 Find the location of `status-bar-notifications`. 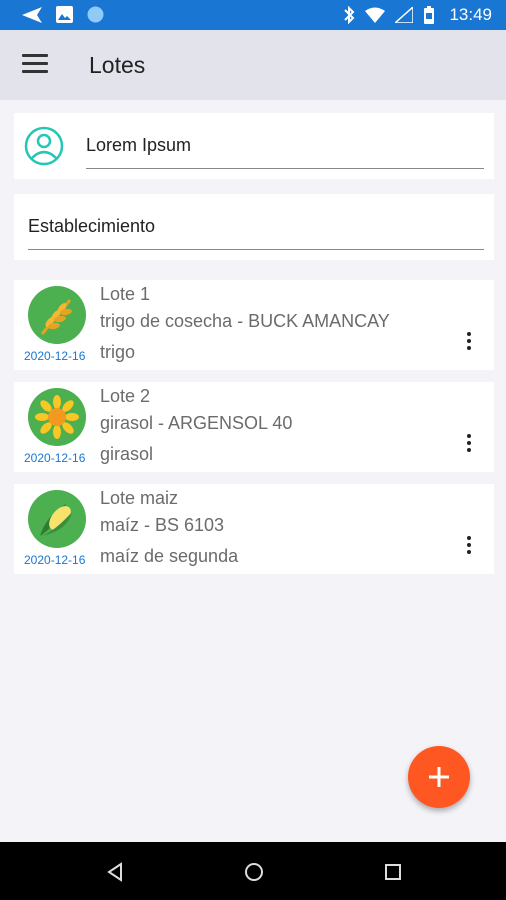

status-bar-notifications is located at coordinates (63, 14).